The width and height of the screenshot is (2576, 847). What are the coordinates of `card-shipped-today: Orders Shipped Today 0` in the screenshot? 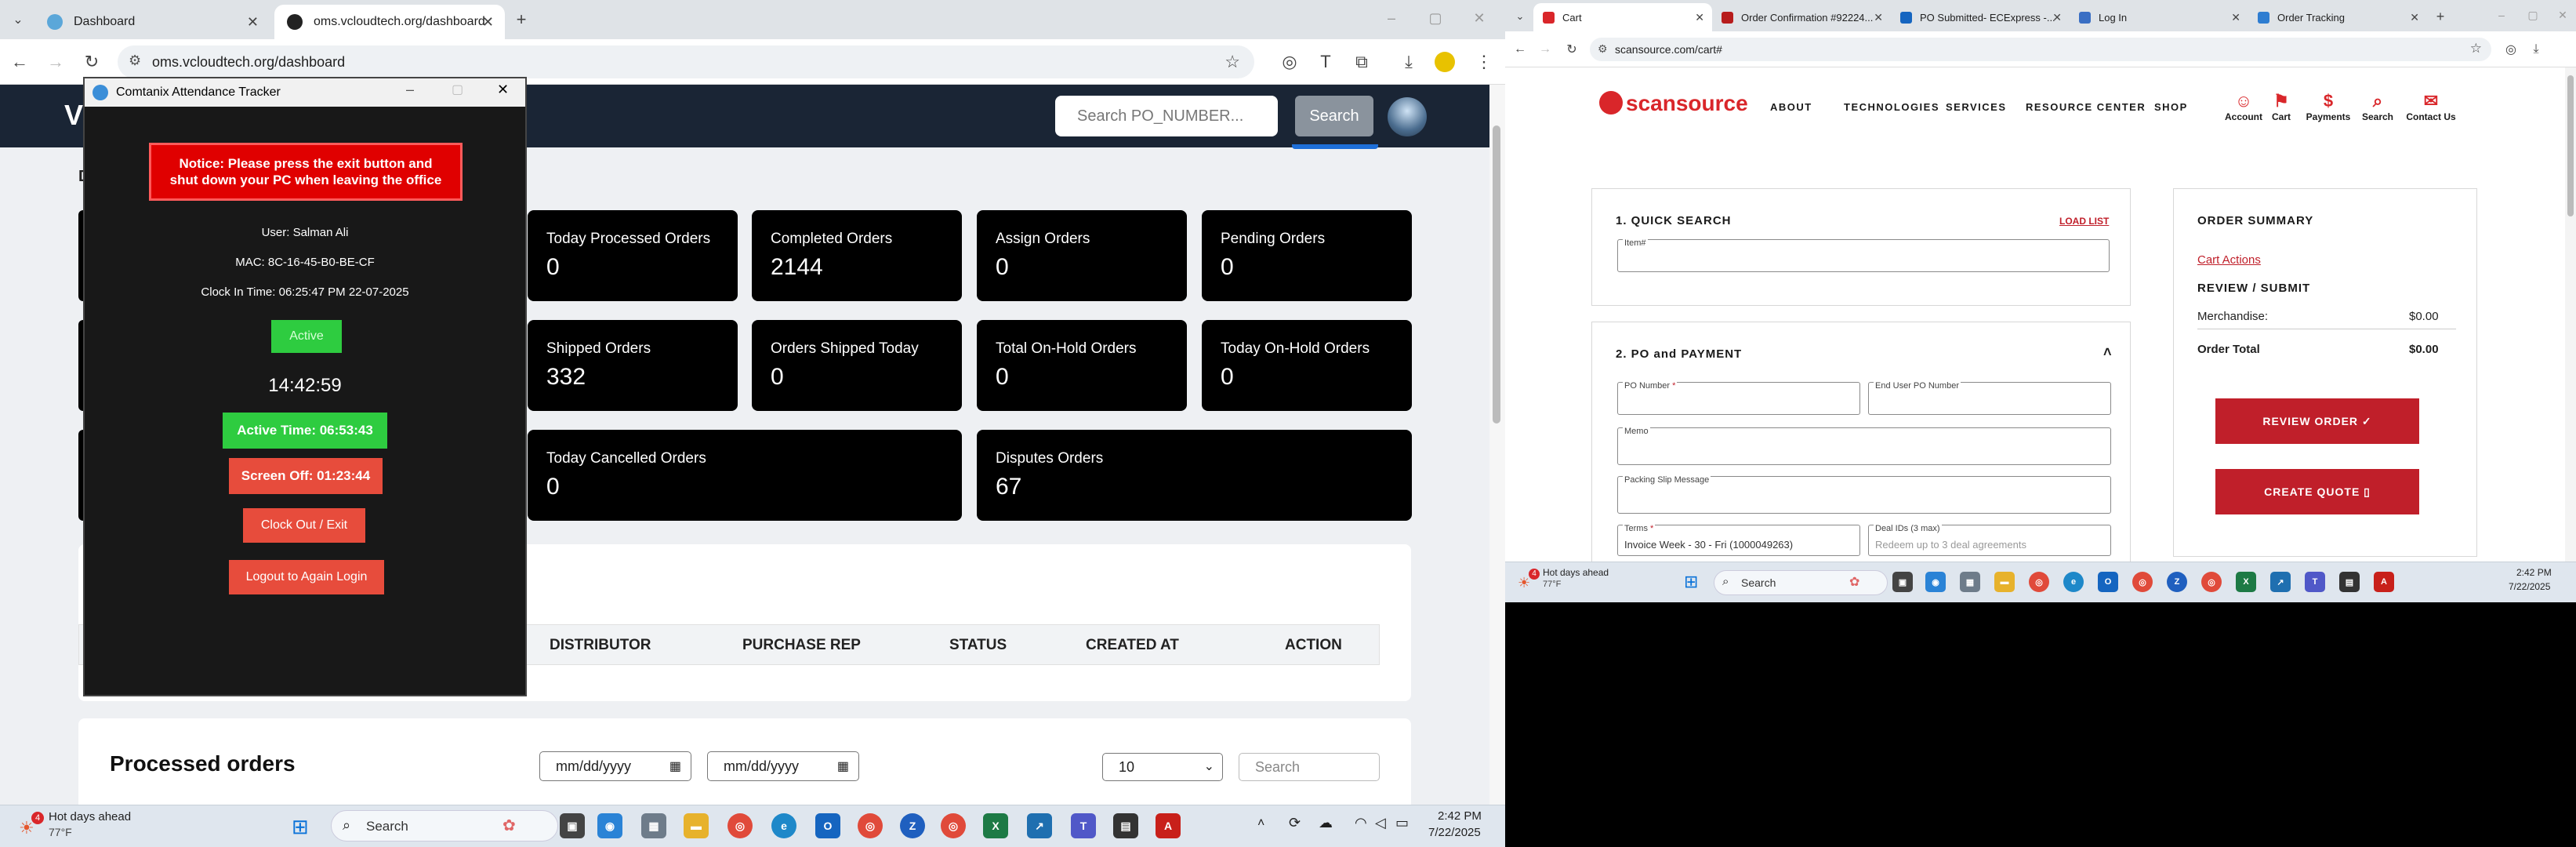 It's located at (857, 365).